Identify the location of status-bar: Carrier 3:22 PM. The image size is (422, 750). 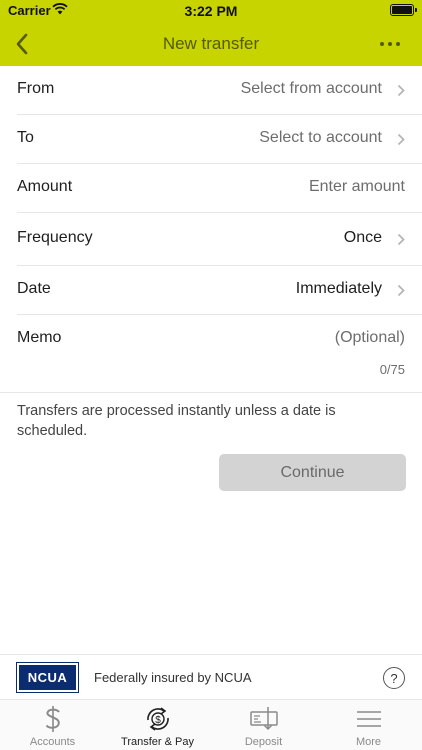
(211, 11).